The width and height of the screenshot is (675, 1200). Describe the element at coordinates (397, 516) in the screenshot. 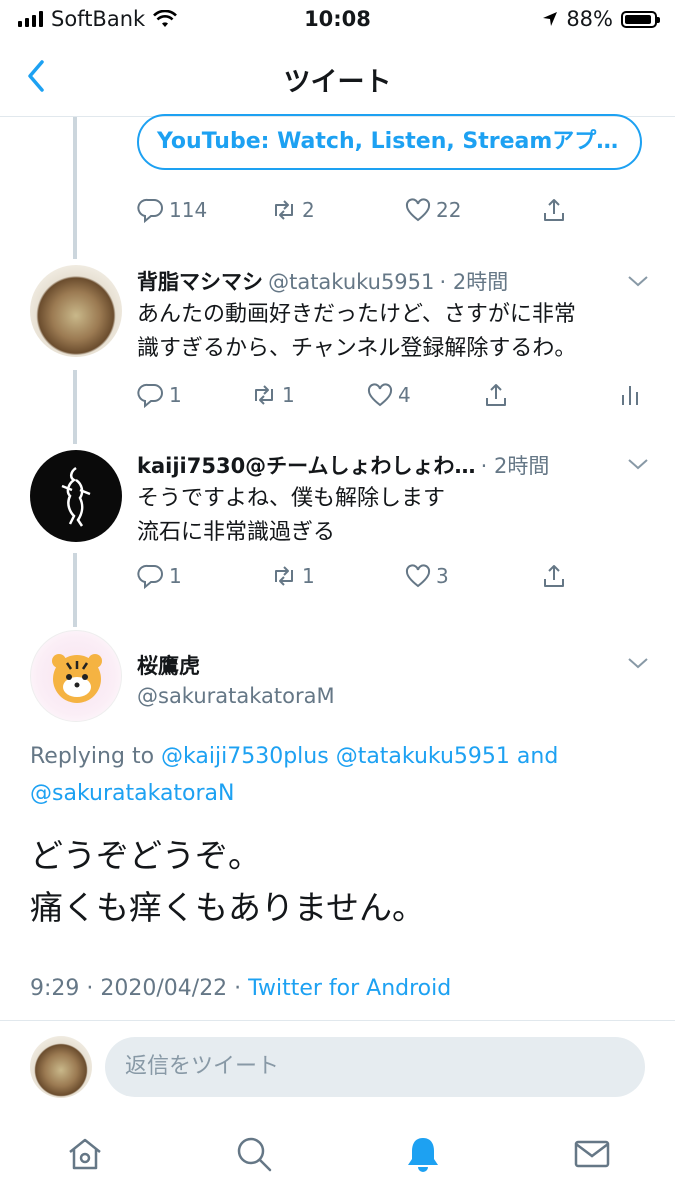

I see `tweet-text: そうですよね、僕も解除します 流石に非常識過ぎる` at that location.